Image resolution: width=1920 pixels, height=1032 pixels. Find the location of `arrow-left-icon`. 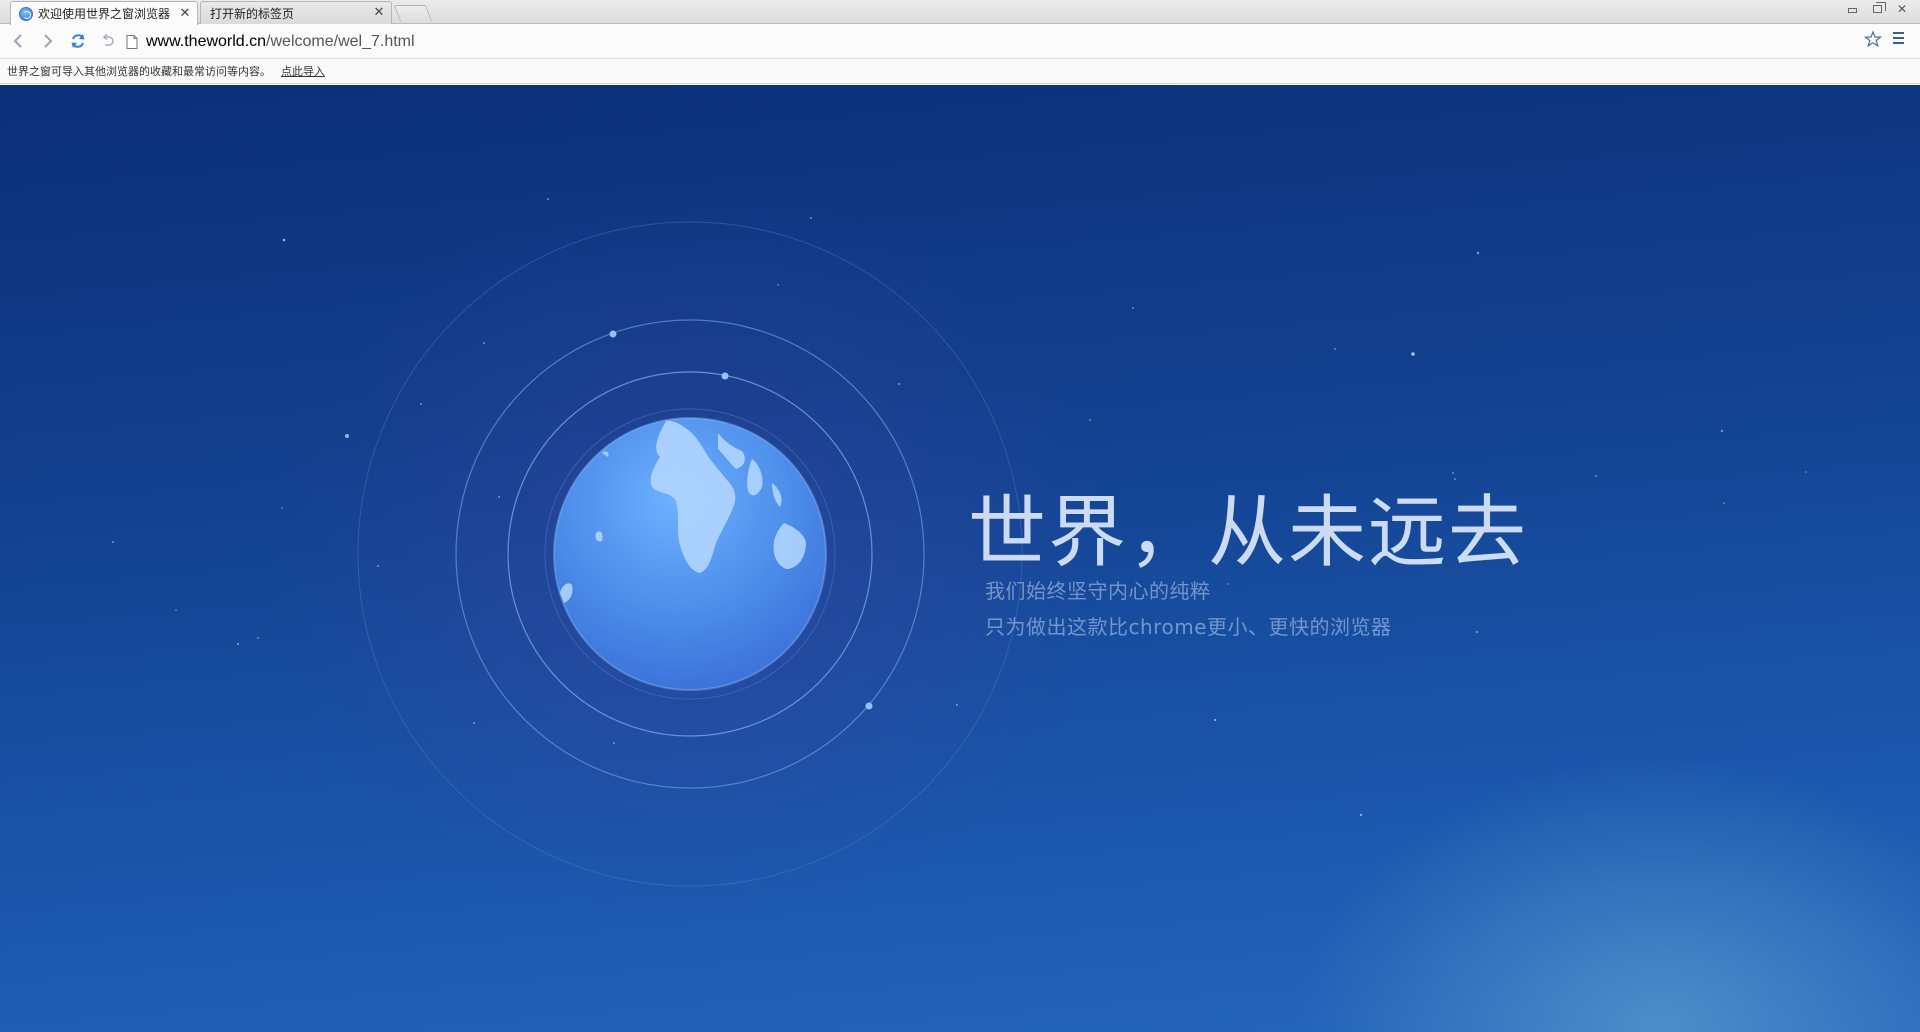

arrow-left-icon is located at coordinates (17, 41).